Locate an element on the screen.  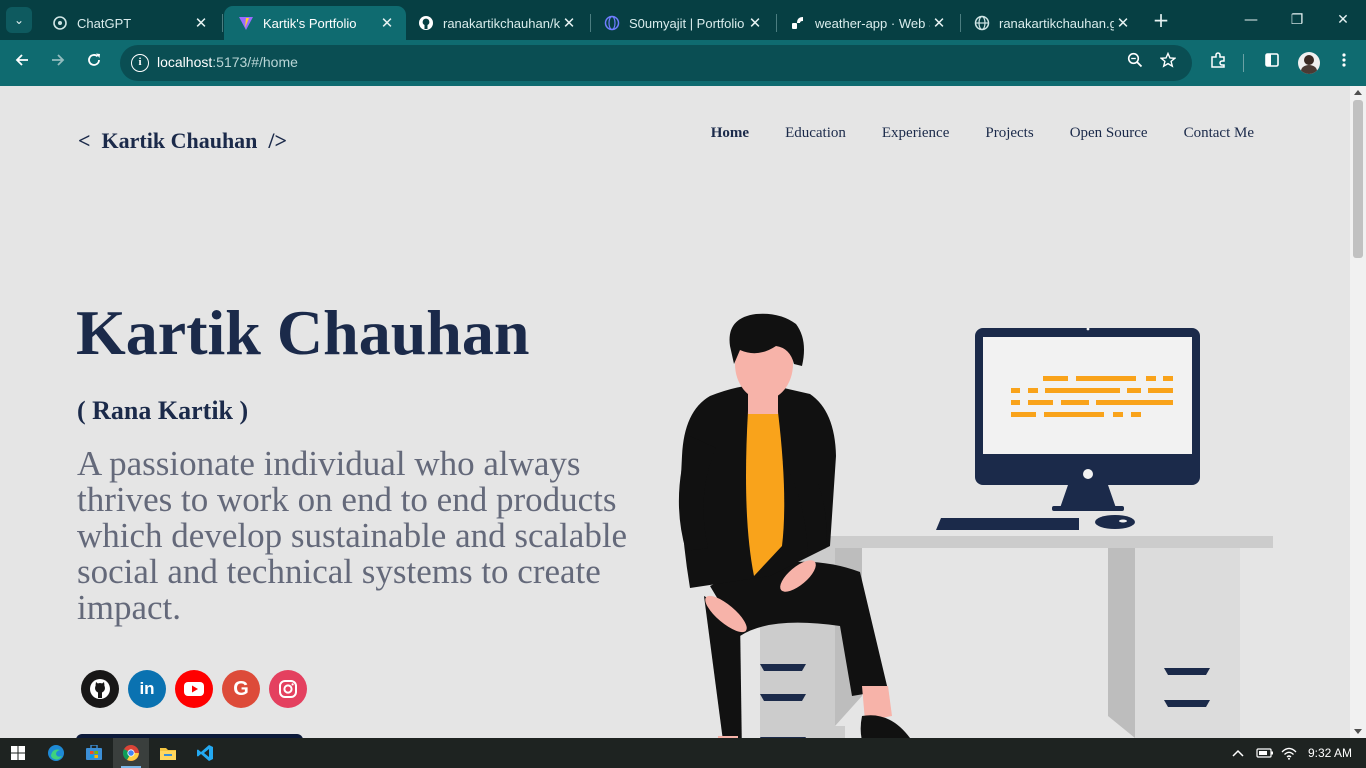
tab-soumyajit-portfolio: S0umyajit | Portfolio ✕ is located at coordinates (682, 23).